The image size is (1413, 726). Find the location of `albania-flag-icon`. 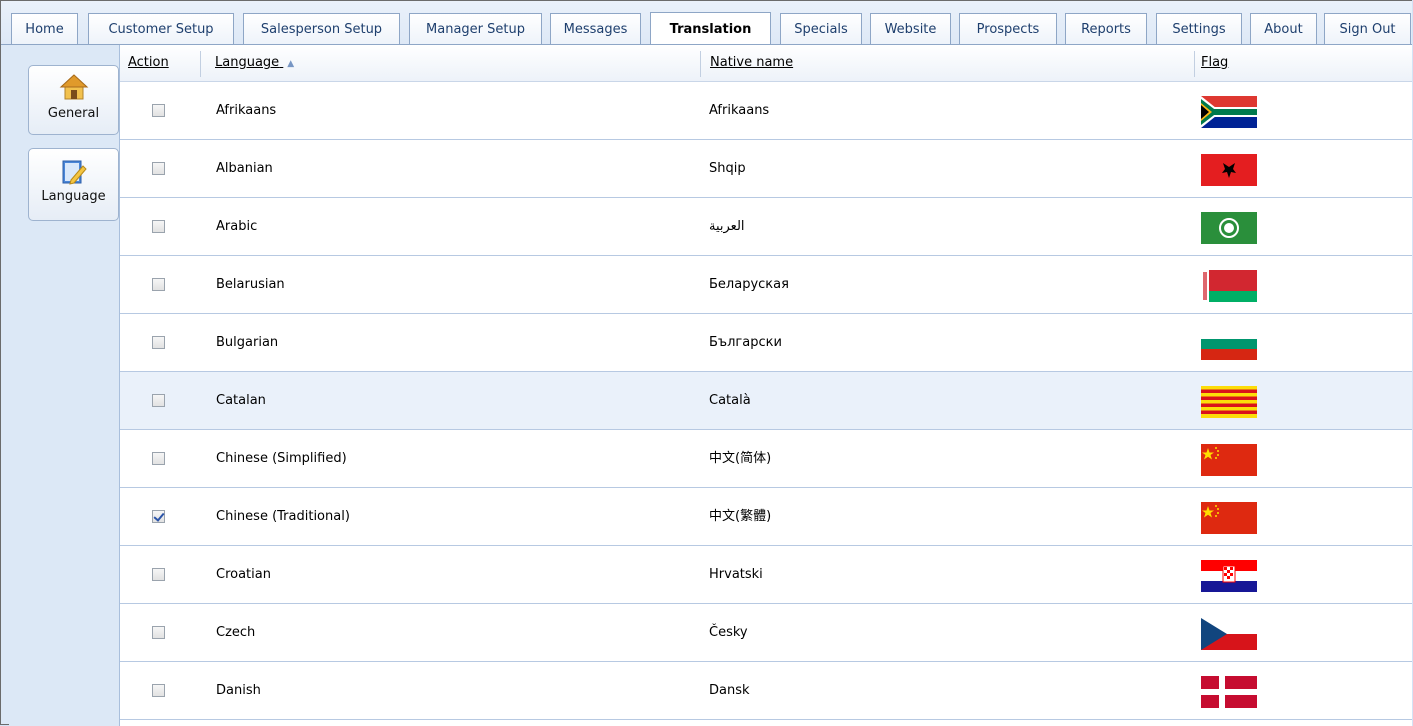

albania-flag-icon is located at coordinates (1229, 170).